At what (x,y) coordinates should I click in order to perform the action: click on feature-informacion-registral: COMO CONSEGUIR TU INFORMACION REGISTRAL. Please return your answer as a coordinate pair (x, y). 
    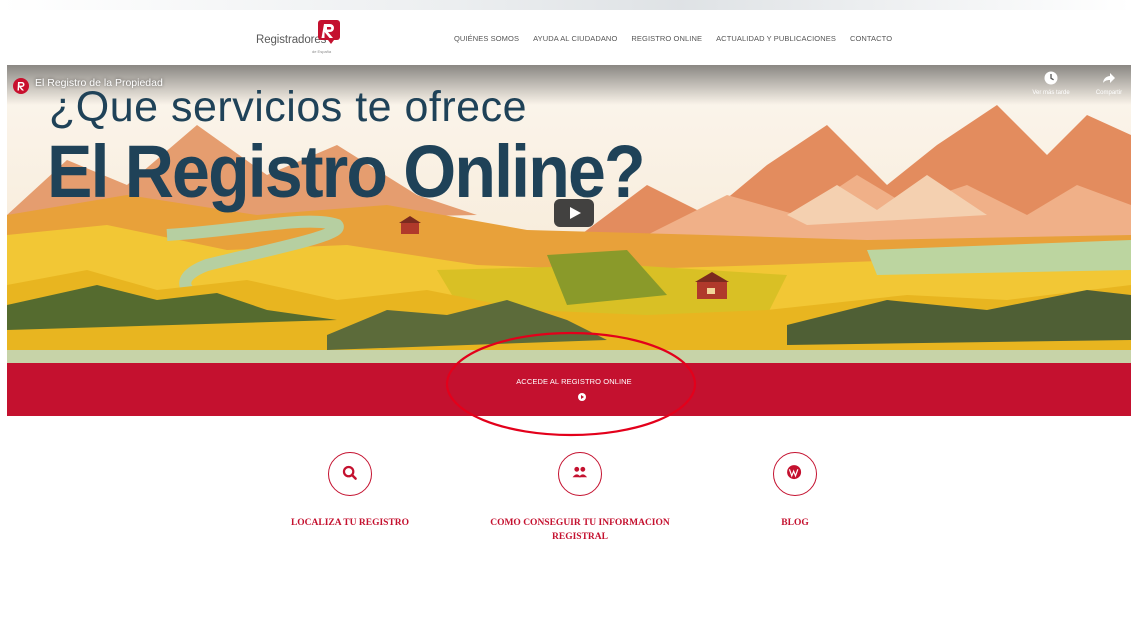
    Looking at the image, I should click on (580, 498).